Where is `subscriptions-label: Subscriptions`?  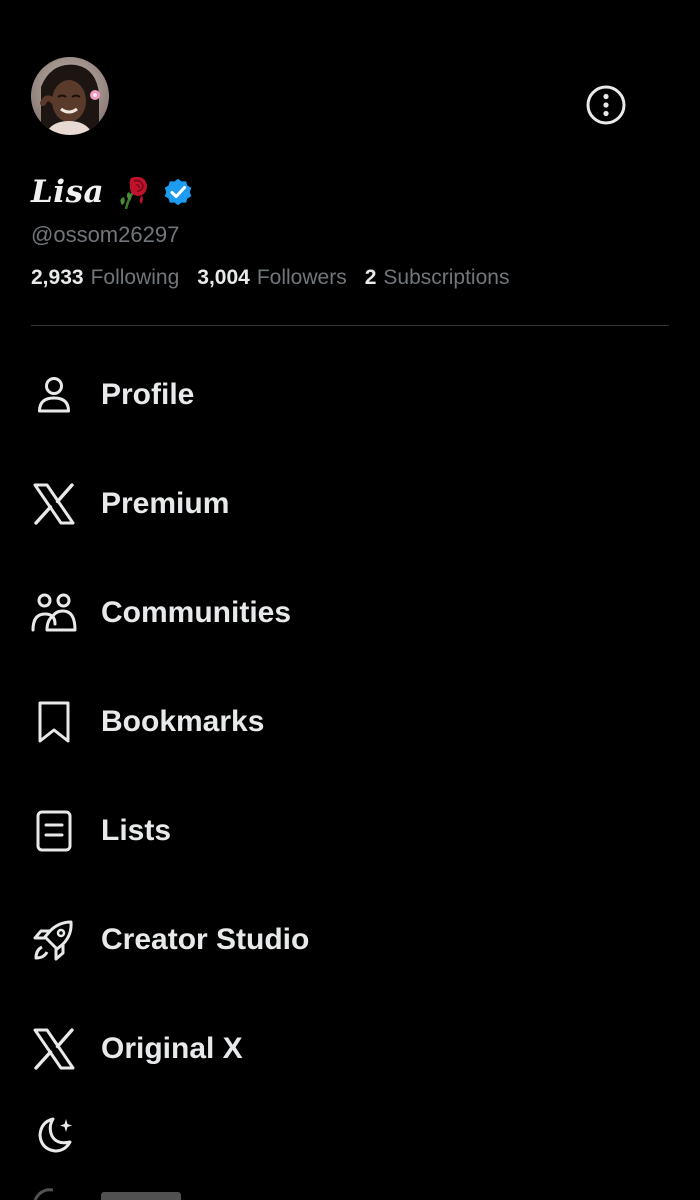 subscriptions-label: Subscriptions is located at coordinates (446, 277).